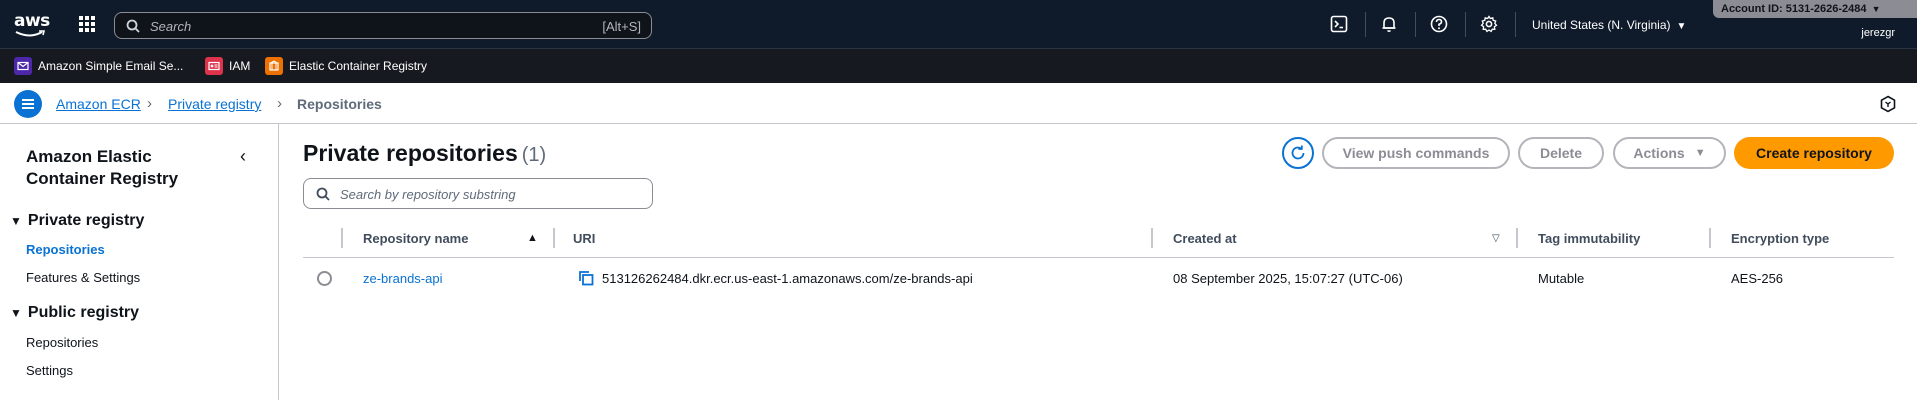 The width and height of the screenshot is (1917, 400). What do you see at coordinates (415, 238) in the screenshot?
I see `column-header-repository-name: Repository name` at bounding box center [415, 238].